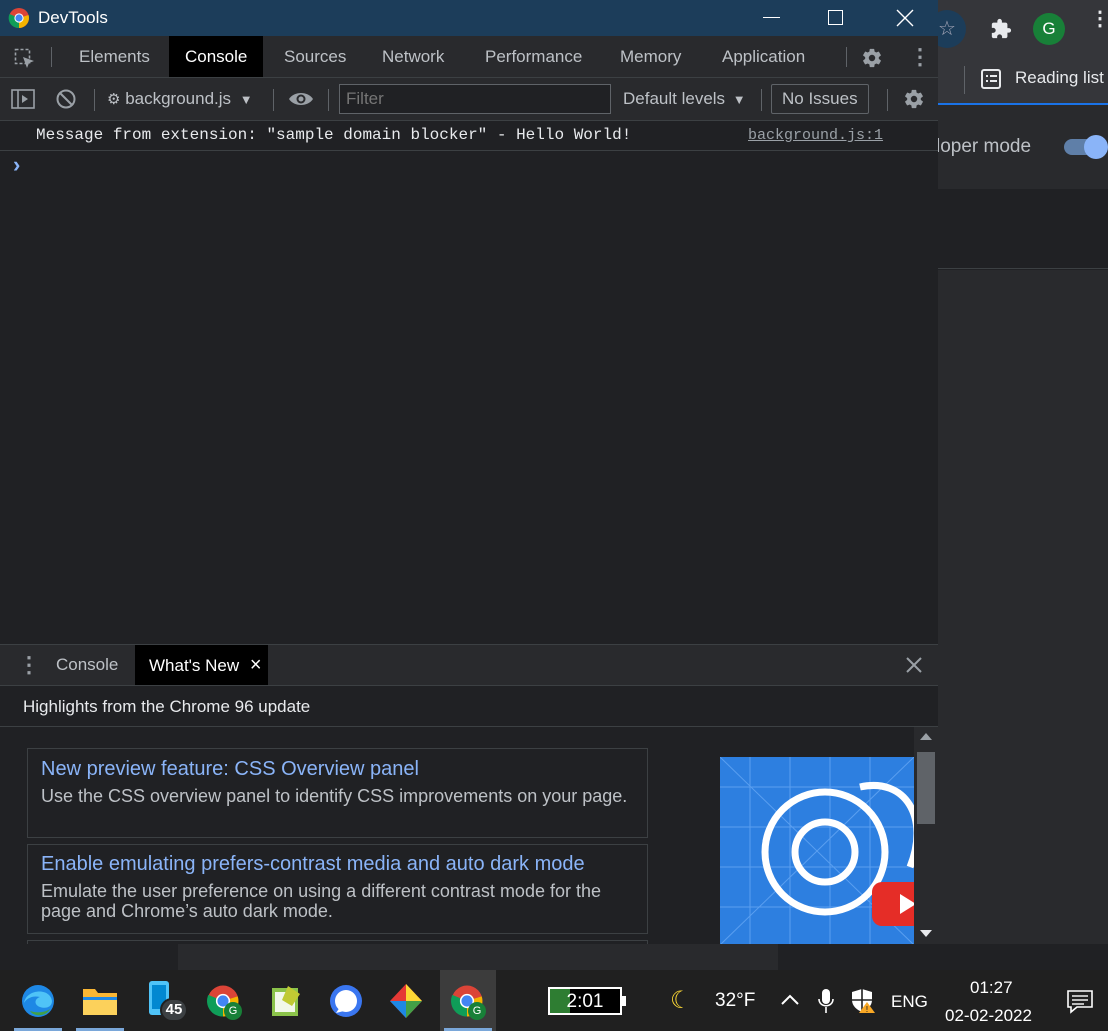 This screenshot has width=1108, height=1031. What do you see at coordinates (1018, 29) in the screenshot?
I see `browser-toolbar: ☆ G ⋮` at bounding box center [1018, 29].